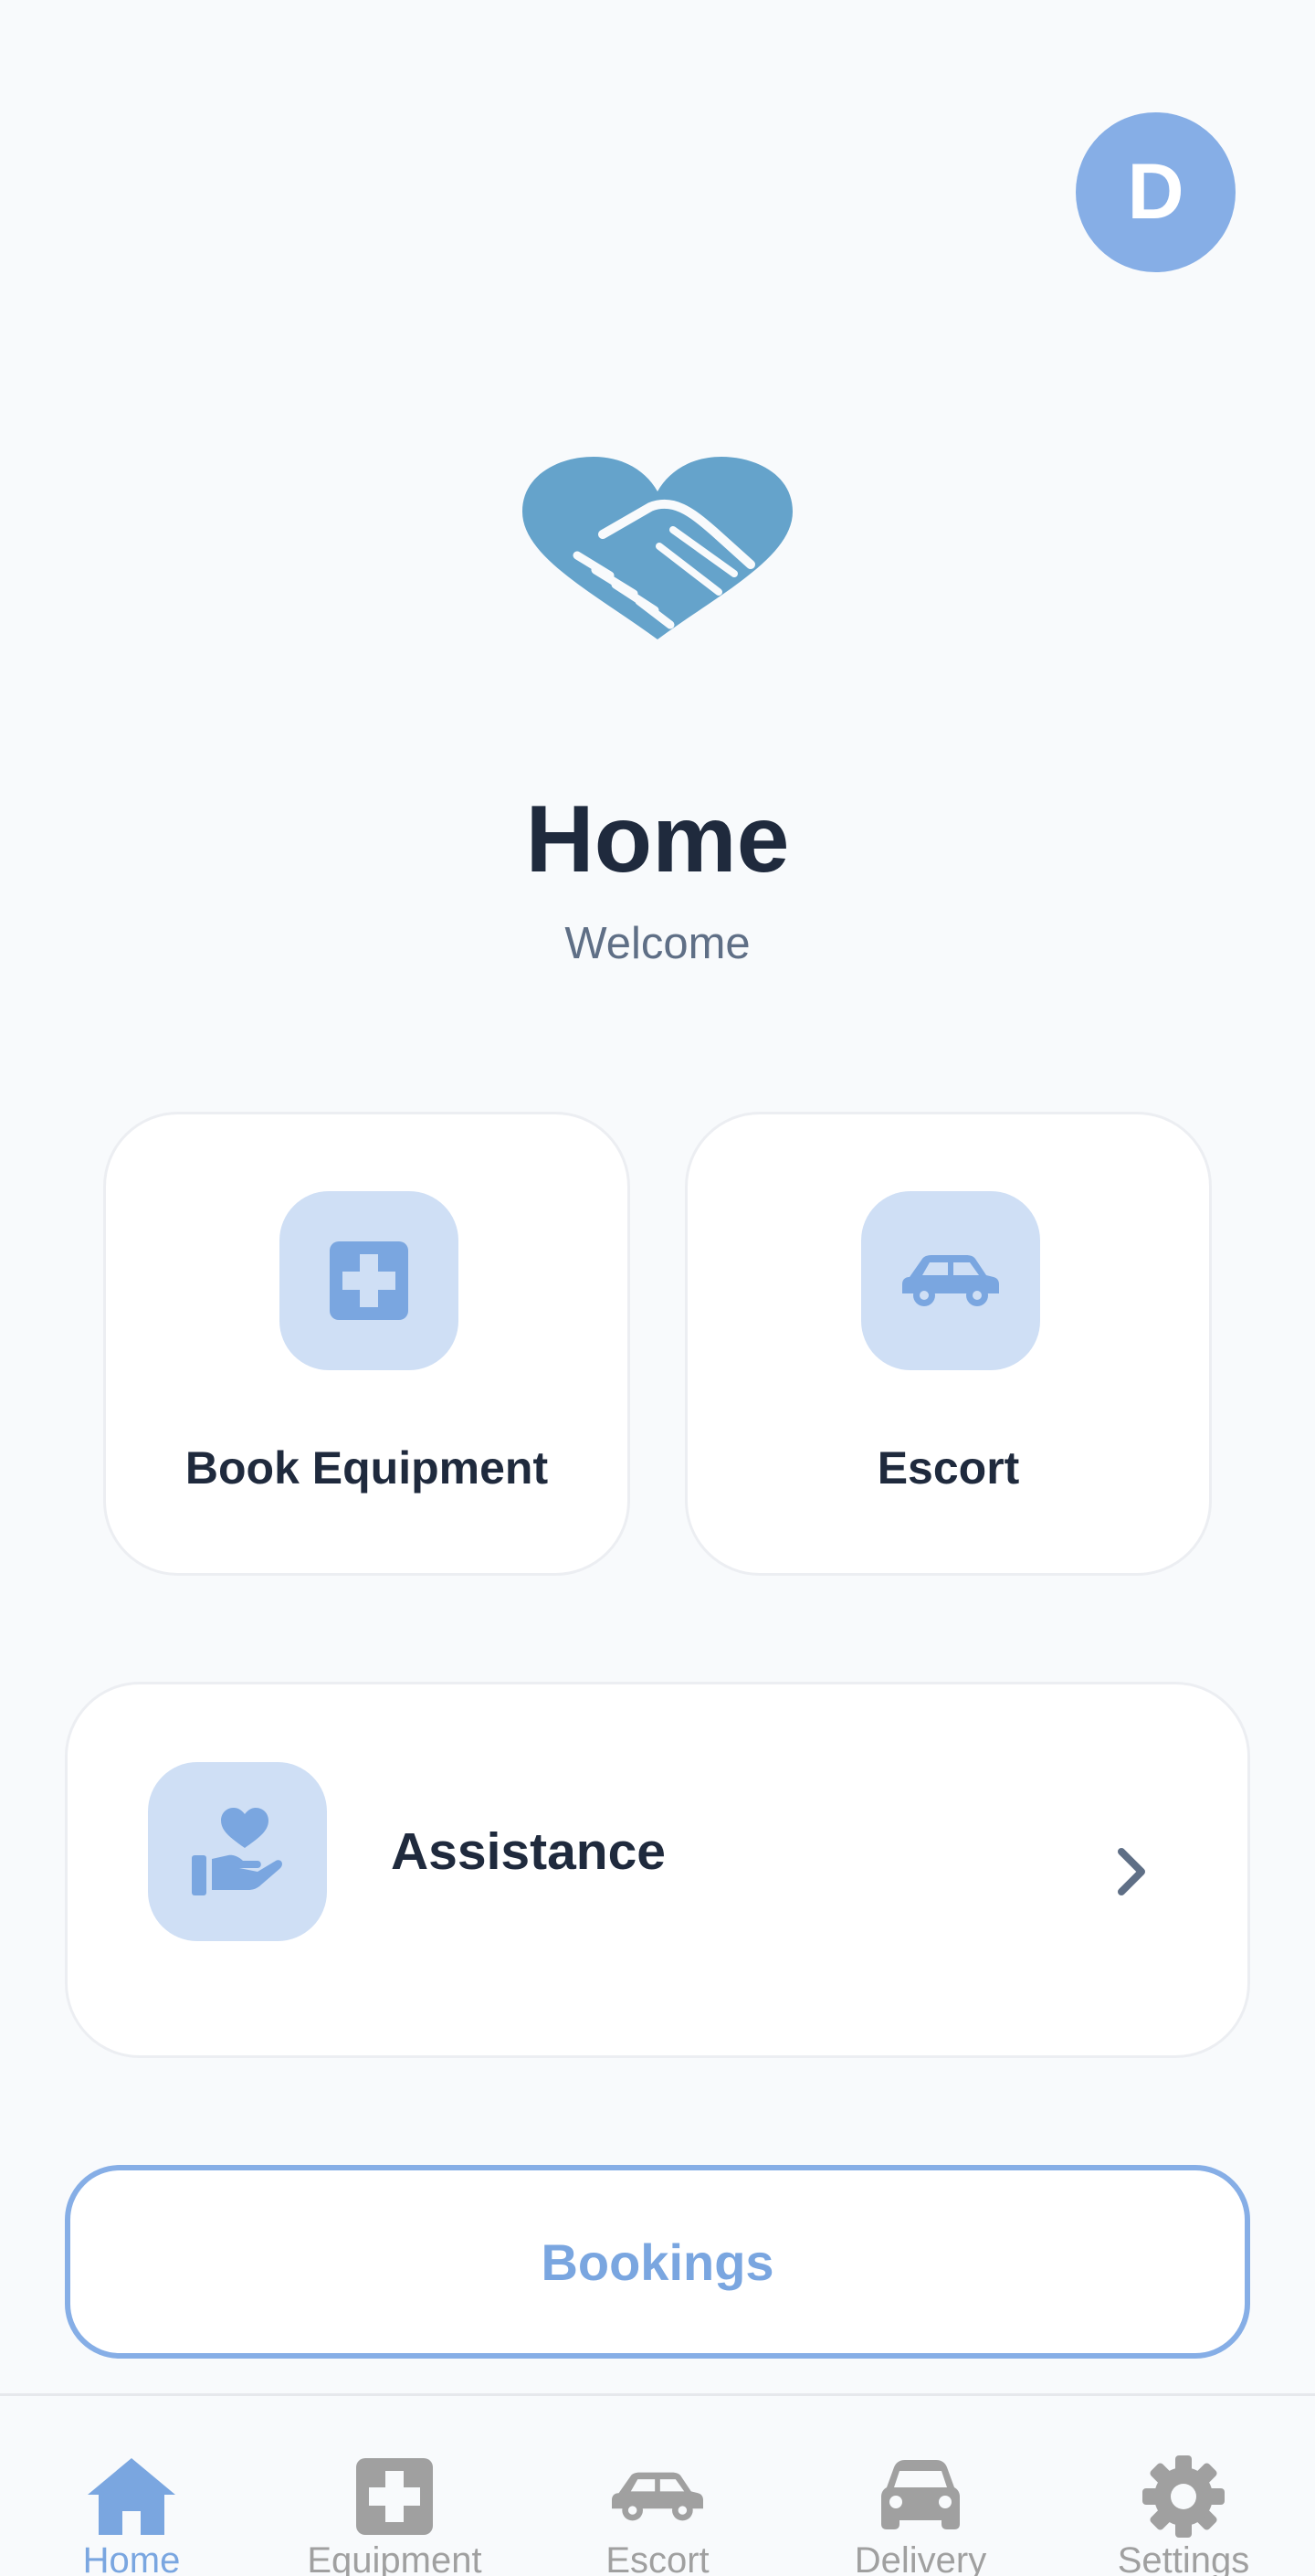 The image size is (1315, 2576). Describe the element at coordinates (1183, 2496) in the screenshot. I see `gear-icon` at that location.